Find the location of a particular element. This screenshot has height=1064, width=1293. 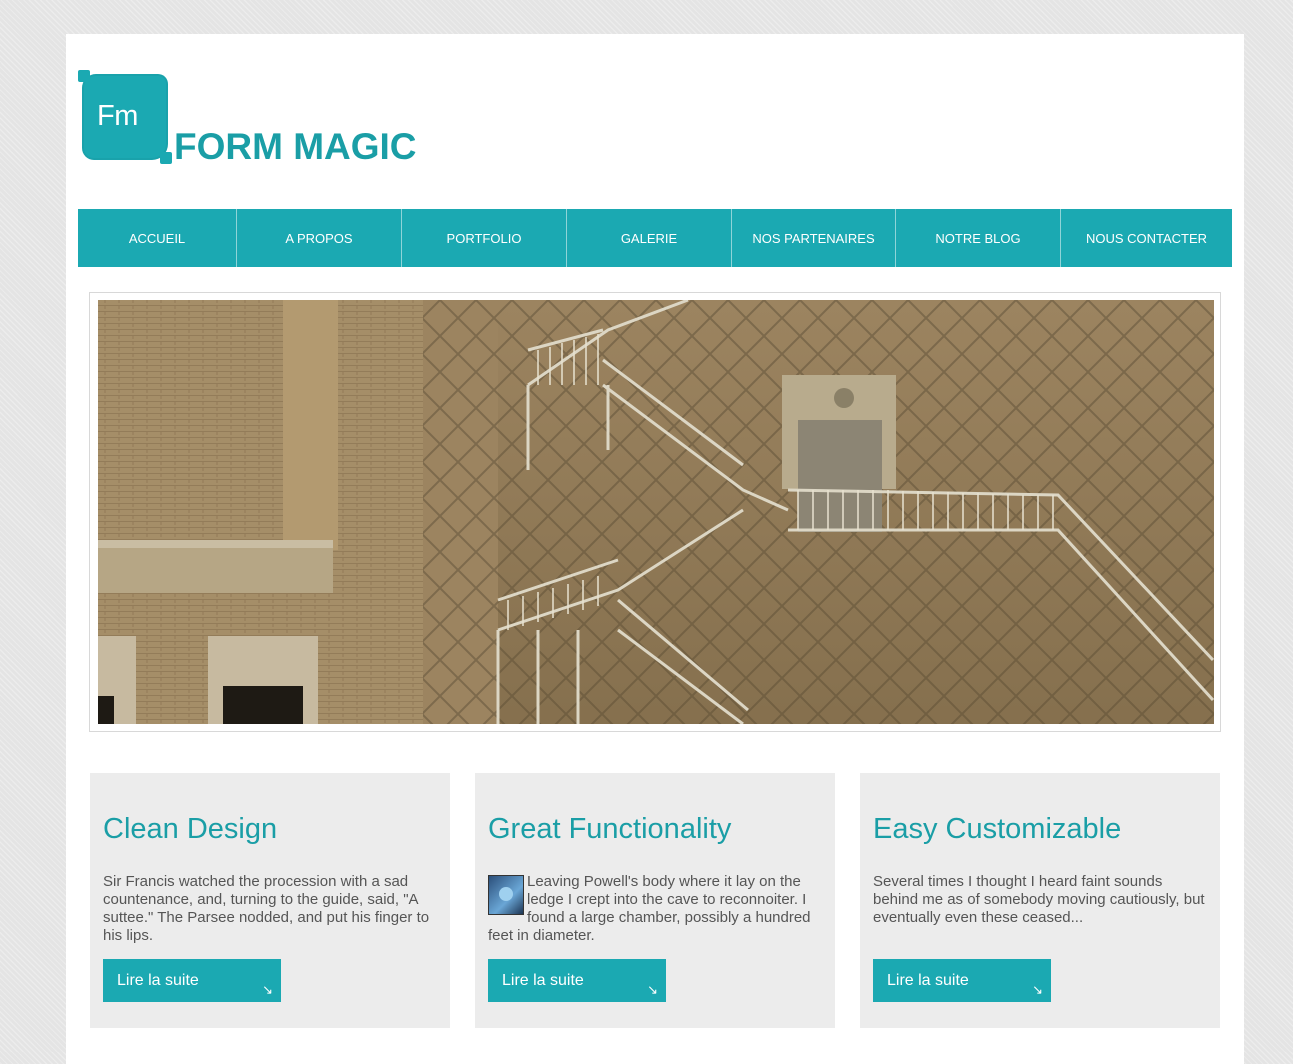

logo: Fm is located at coordinates (125, 117).